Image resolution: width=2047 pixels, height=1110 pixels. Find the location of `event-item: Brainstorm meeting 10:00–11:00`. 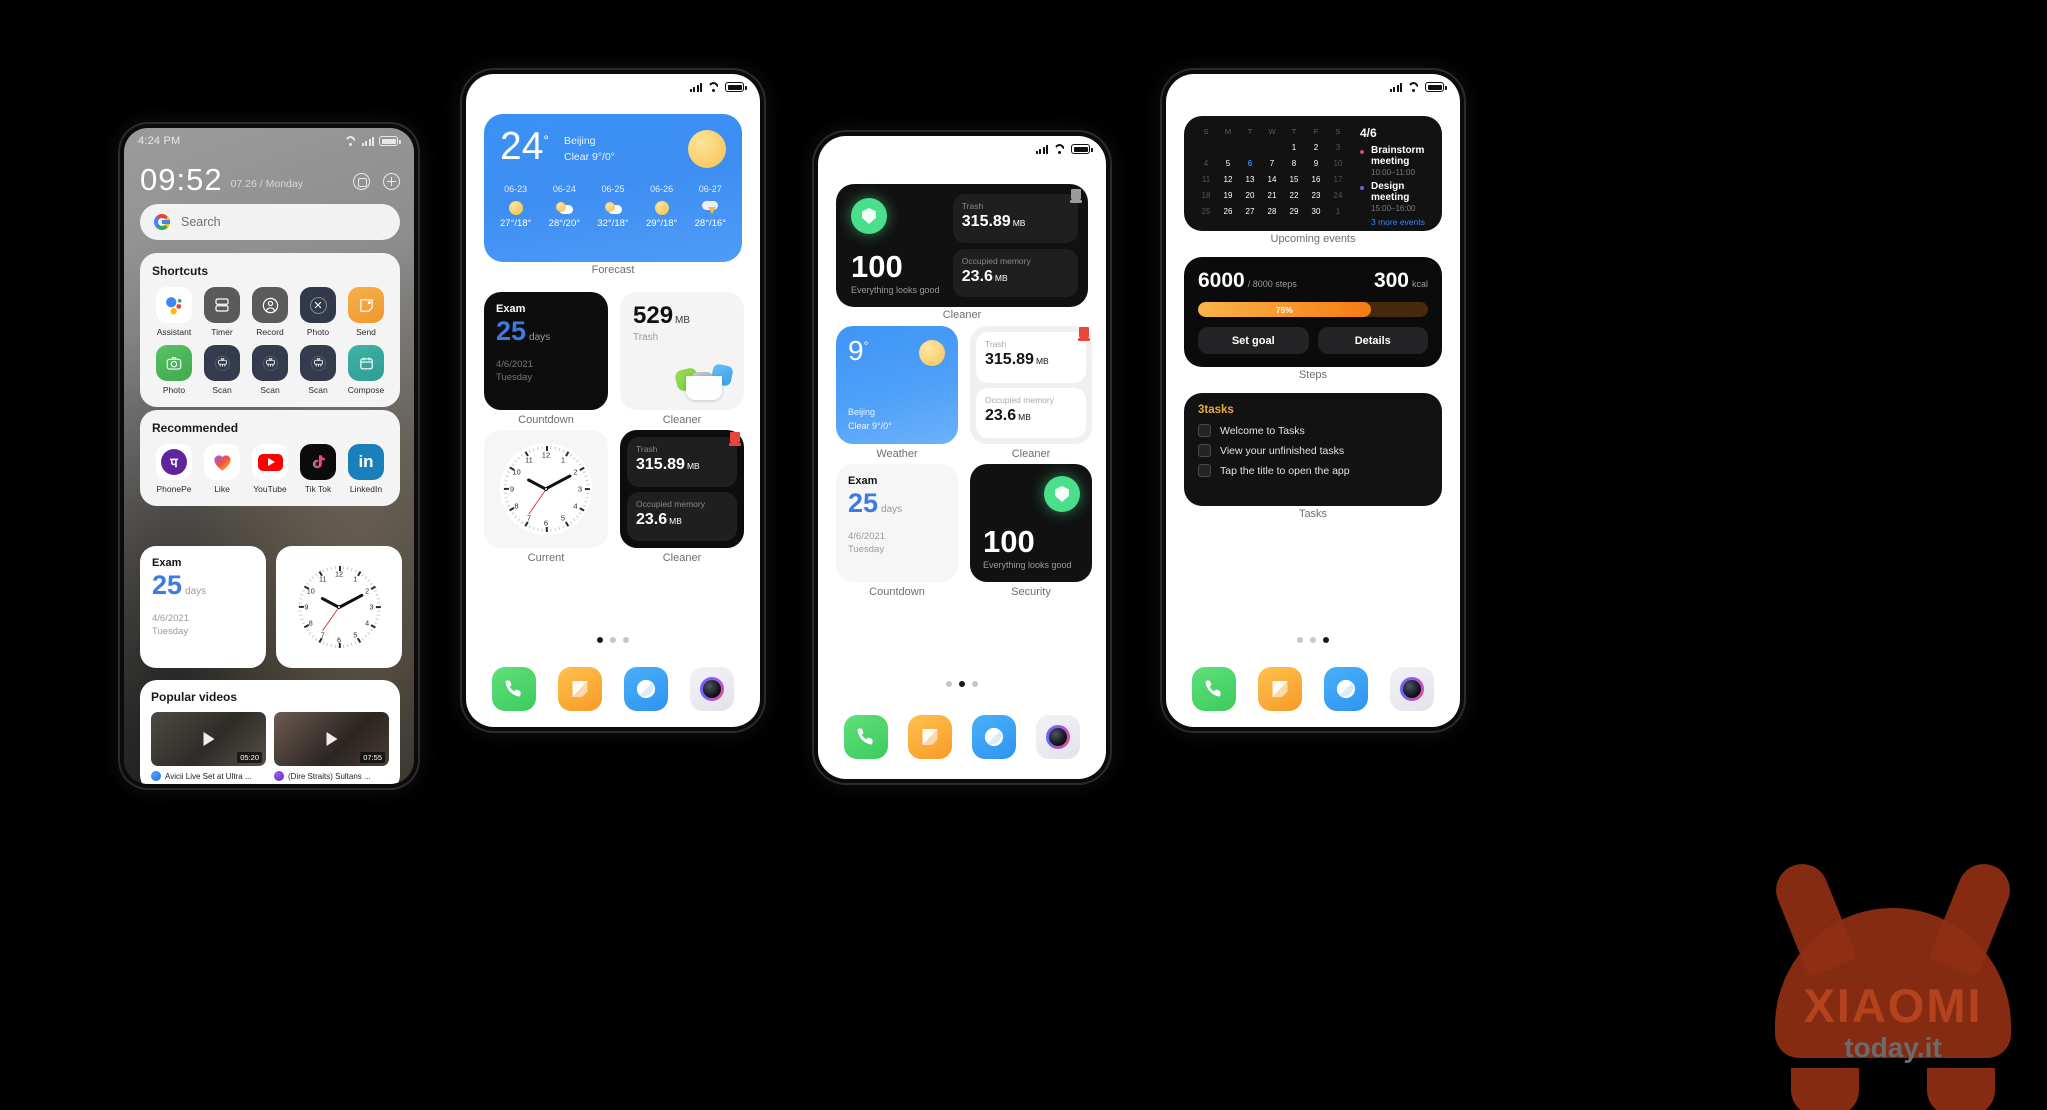

event-item: Brainstorm meeting 10:00–11:00 is located at coordinates (1395, 161).